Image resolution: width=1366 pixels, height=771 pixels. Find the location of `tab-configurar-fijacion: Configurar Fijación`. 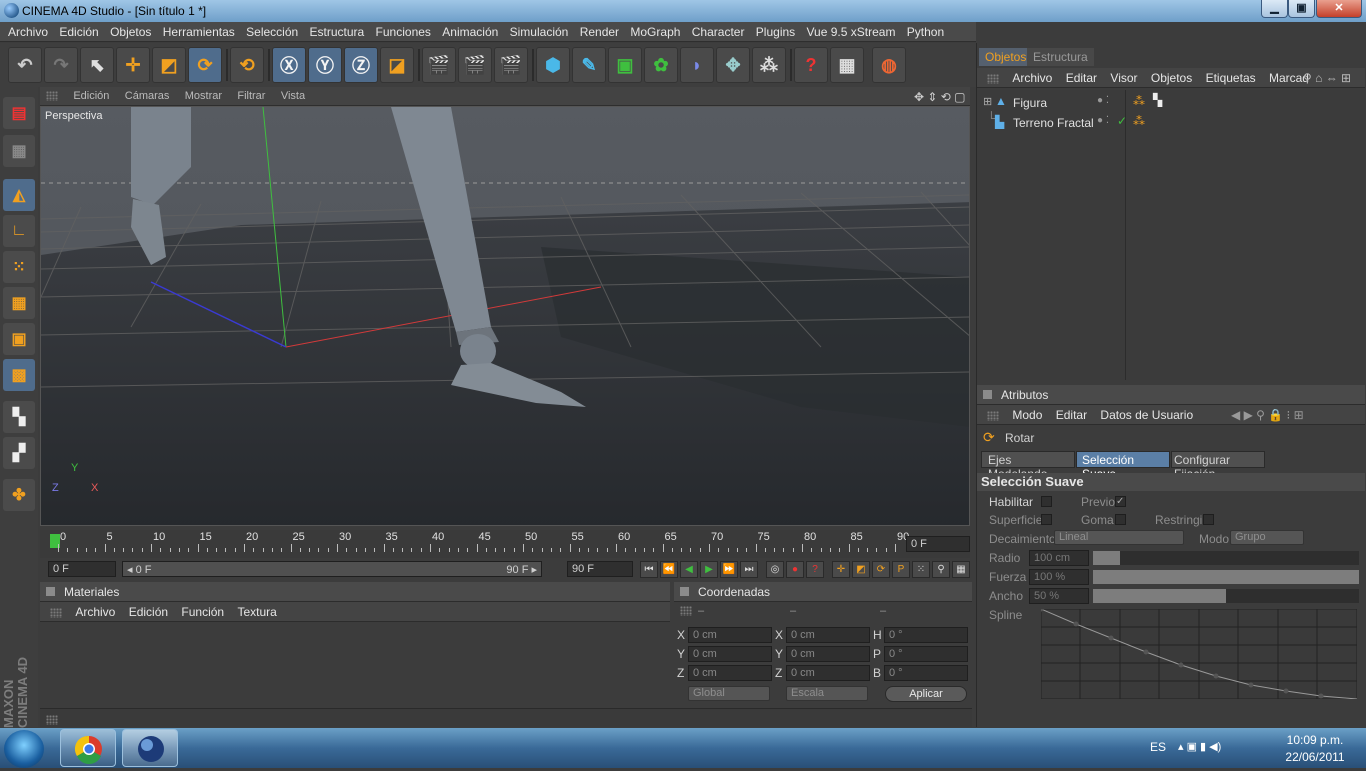

tab-configurar-fijacion: Configurar Fijación is located at coordinates (1218, 466).